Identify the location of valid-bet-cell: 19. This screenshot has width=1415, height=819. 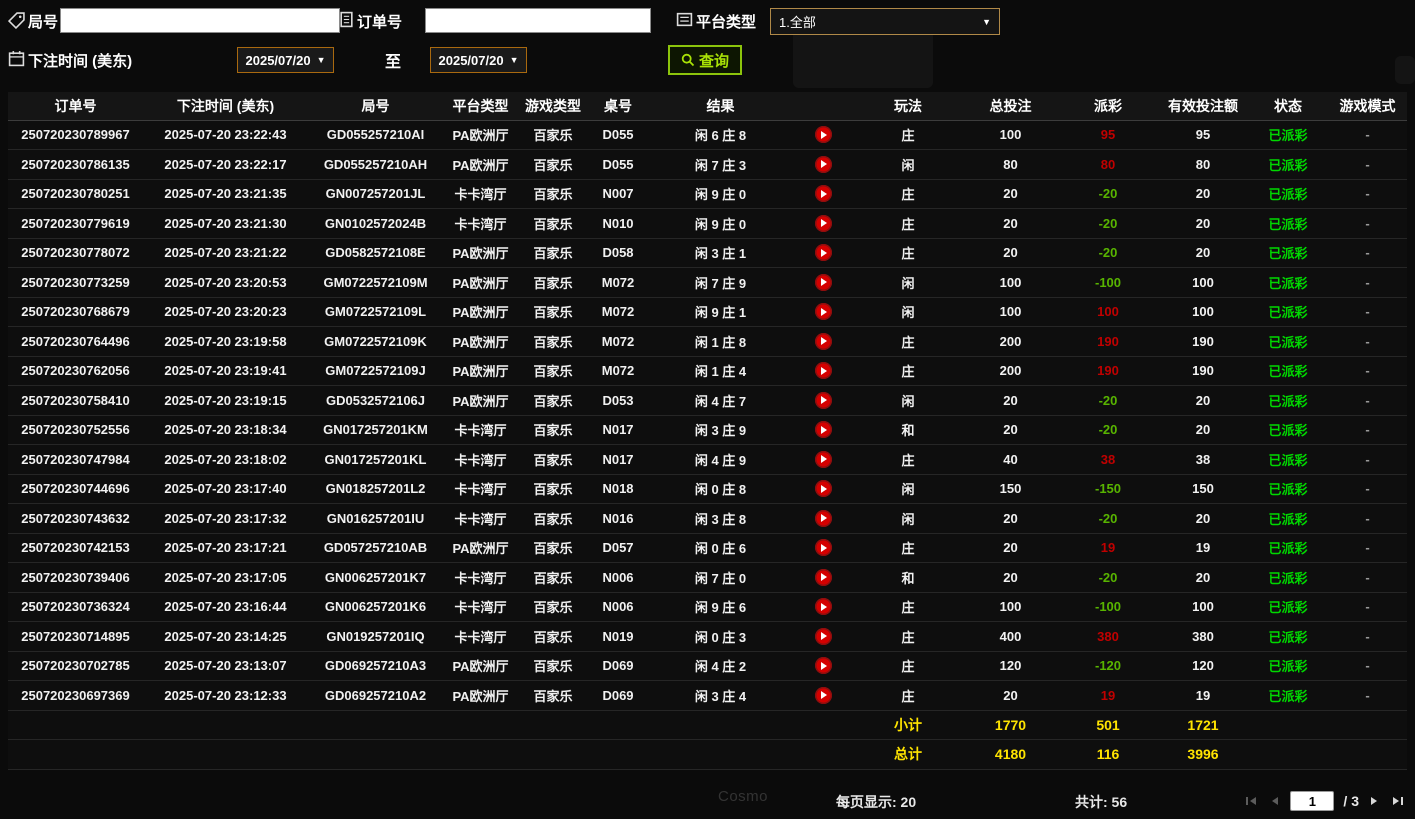
(1203, 695).